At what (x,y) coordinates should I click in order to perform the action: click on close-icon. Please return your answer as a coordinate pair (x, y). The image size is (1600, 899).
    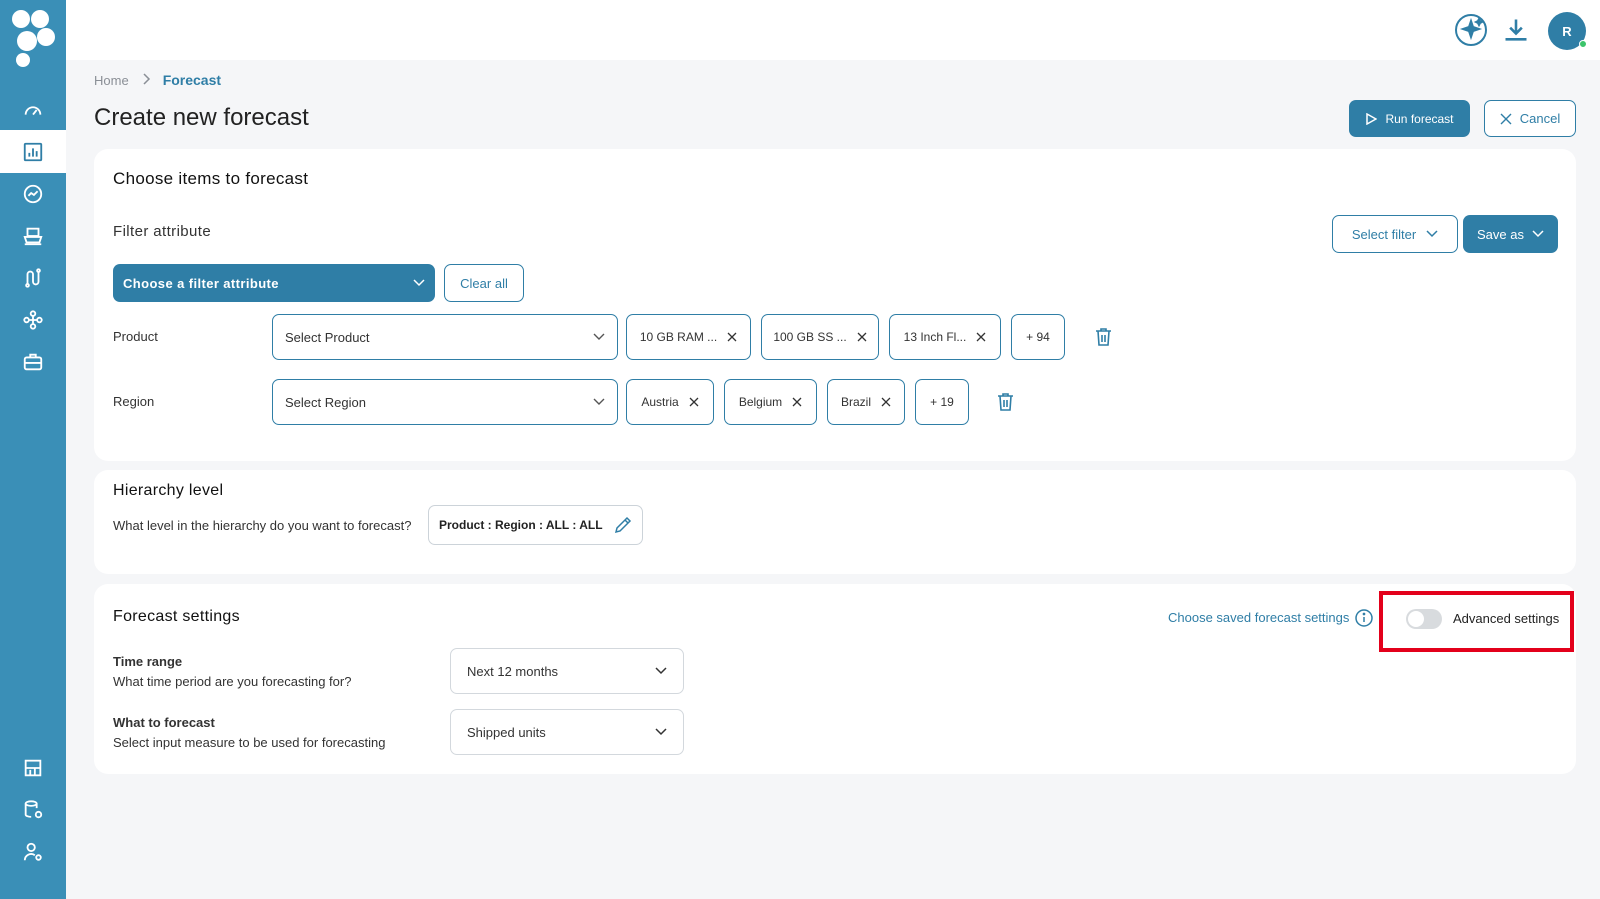
    Looking at the image, I should click on (1506, 118).